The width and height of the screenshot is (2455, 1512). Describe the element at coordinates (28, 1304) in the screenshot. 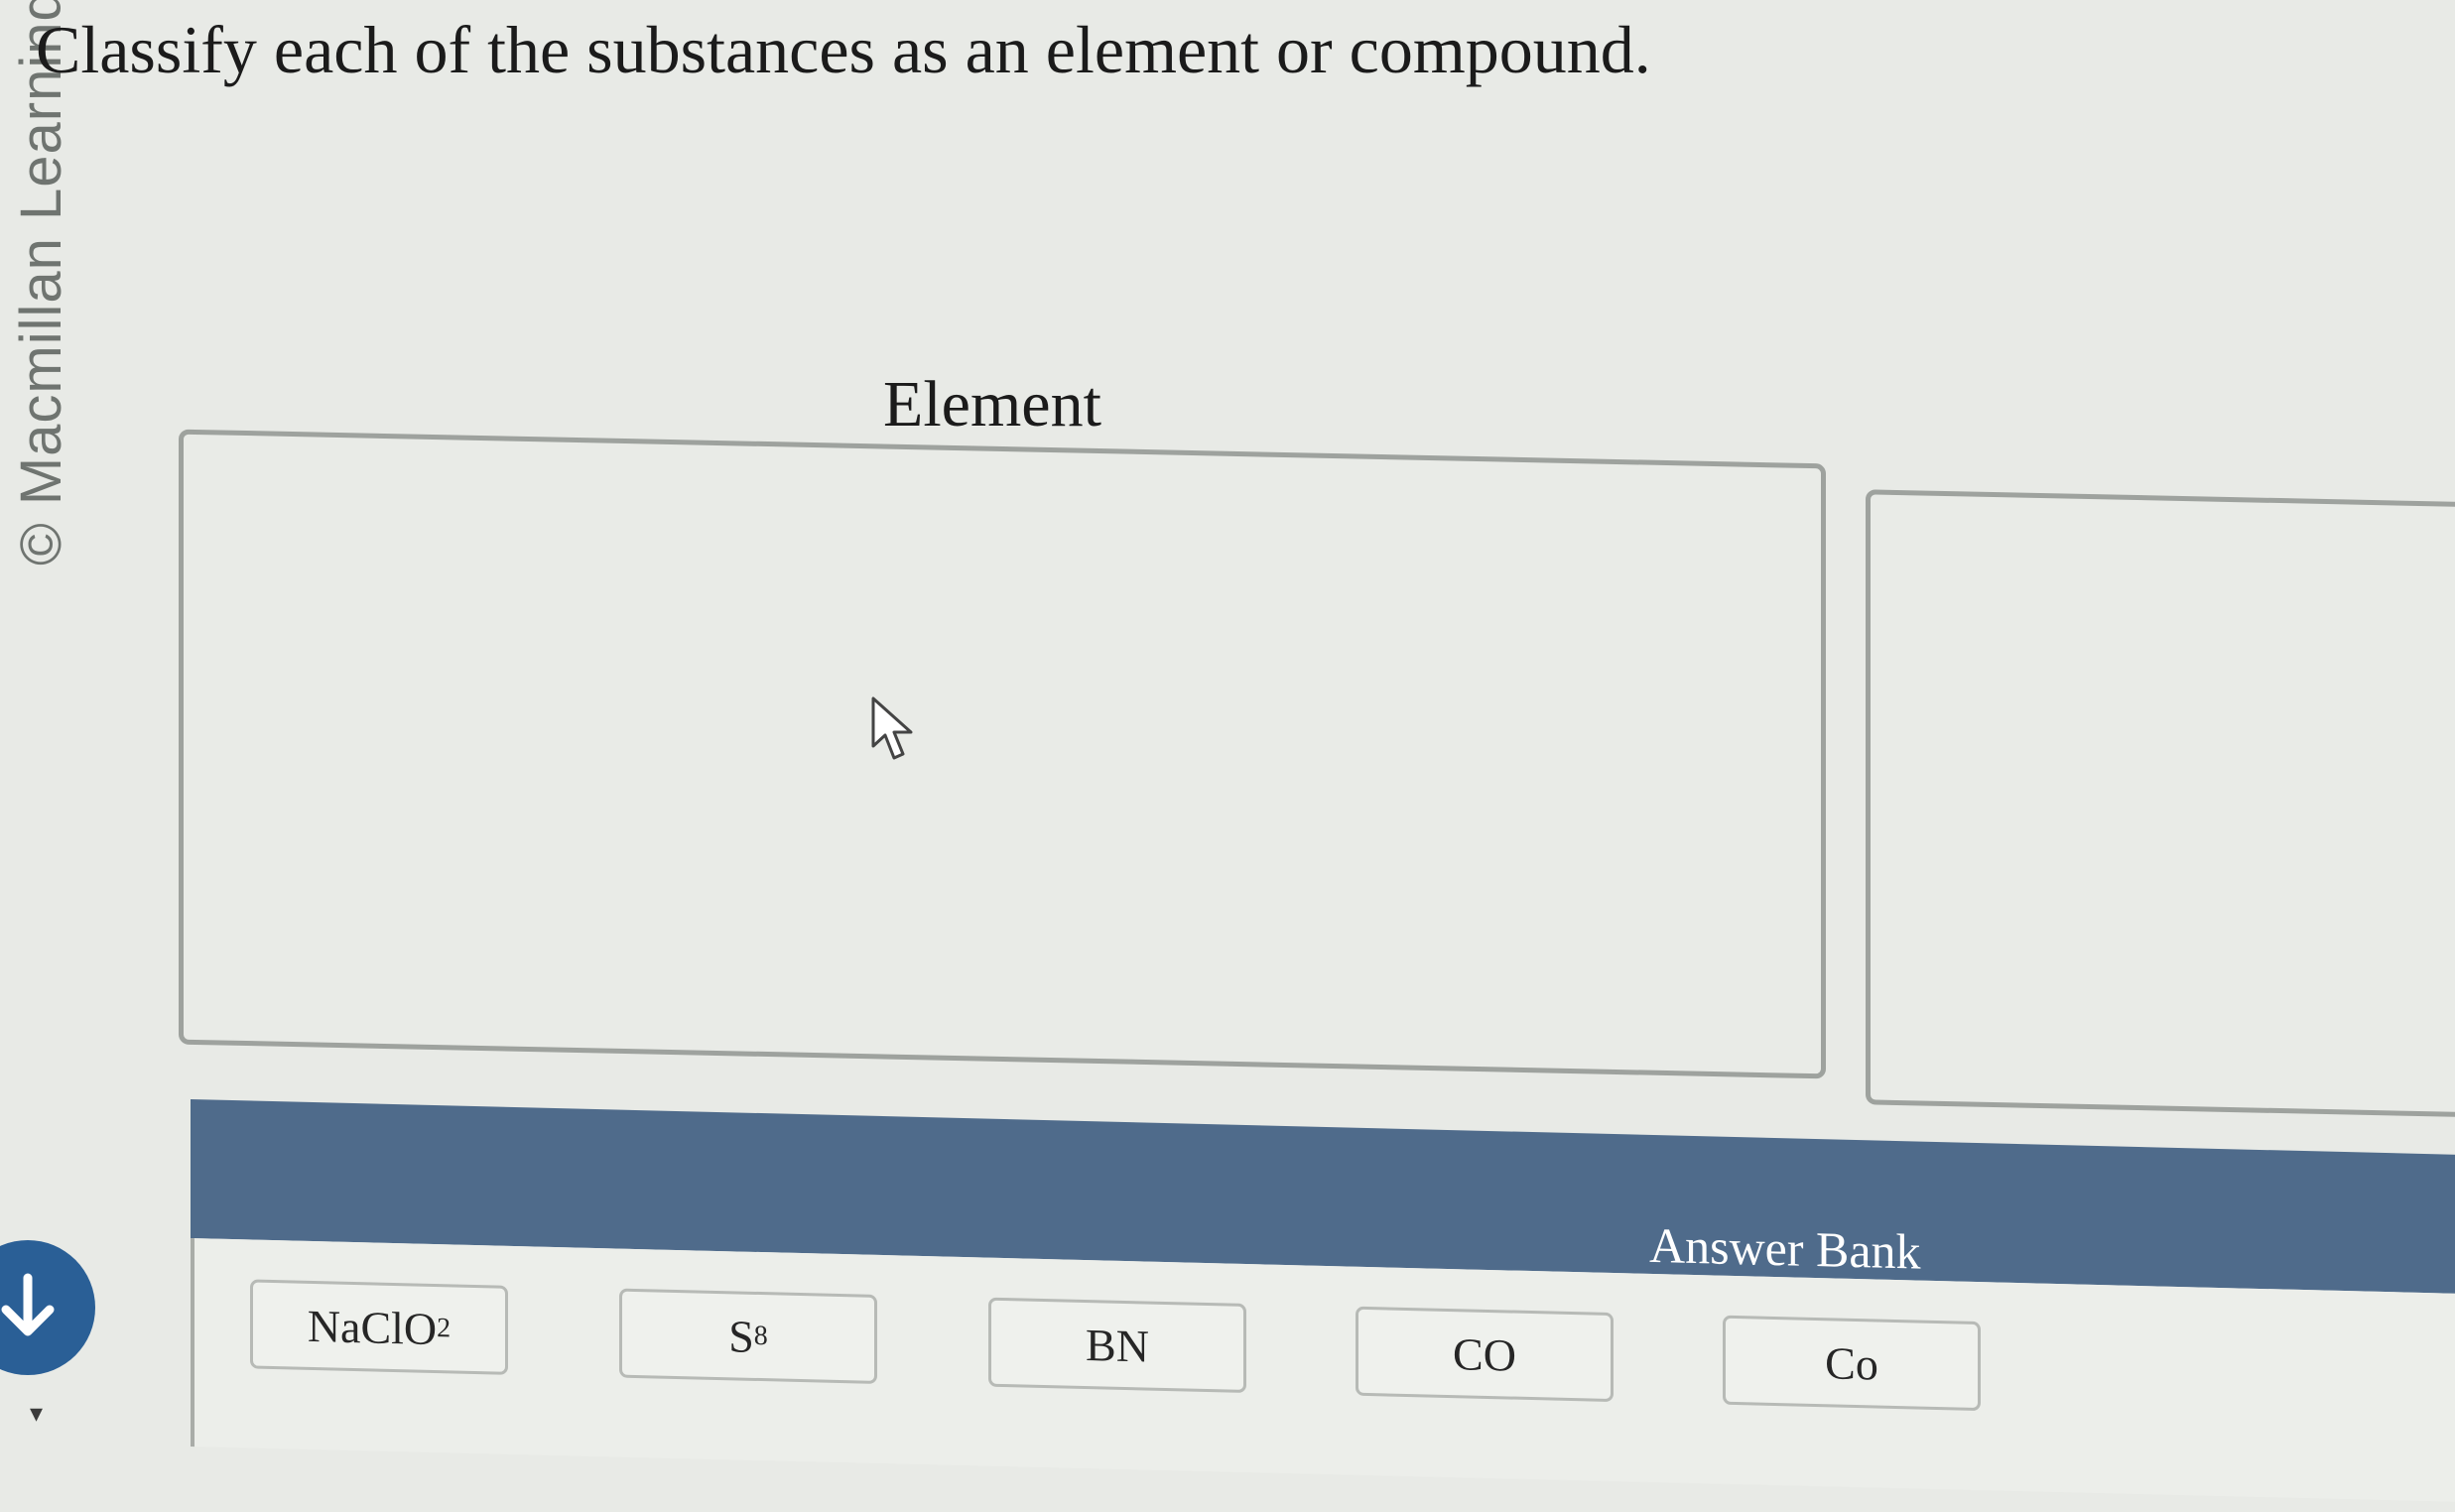

I see `arrow-down-icon` at that location.